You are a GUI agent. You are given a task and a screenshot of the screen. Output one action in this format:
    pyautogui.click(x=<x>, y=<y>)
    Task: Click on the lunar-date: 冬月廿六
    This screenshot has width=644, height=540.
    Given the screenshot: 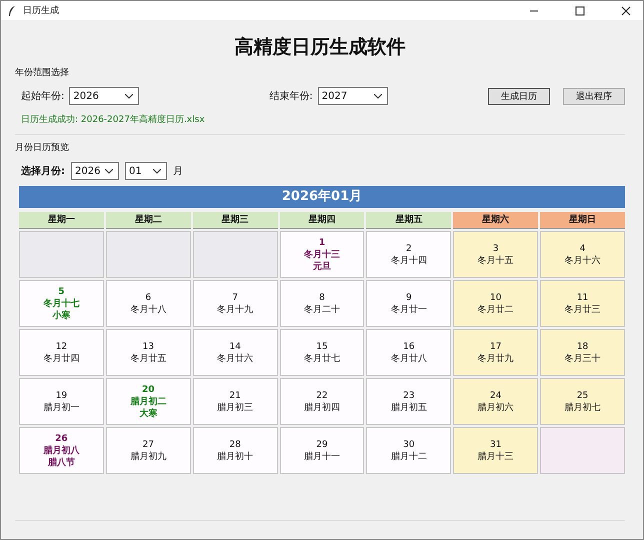 What is the action you would take?
    pyautogui.click(x=235, y=358)
    